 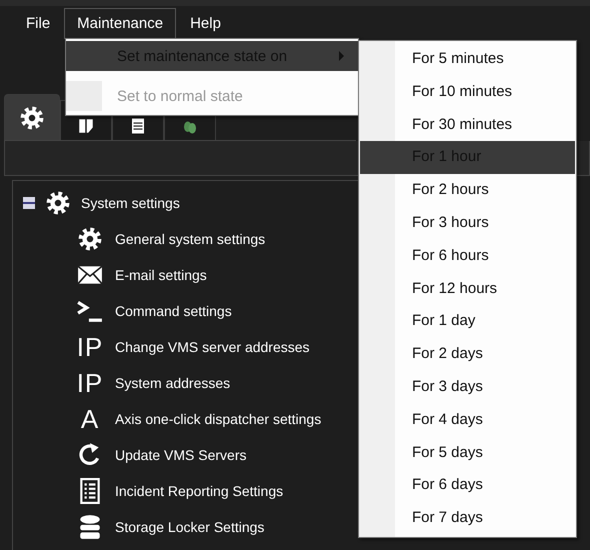 What do you see at coordinates (467, 485) in the screenshot?
I see `menu-item: For 6 days` at bounding box center [467, 485].